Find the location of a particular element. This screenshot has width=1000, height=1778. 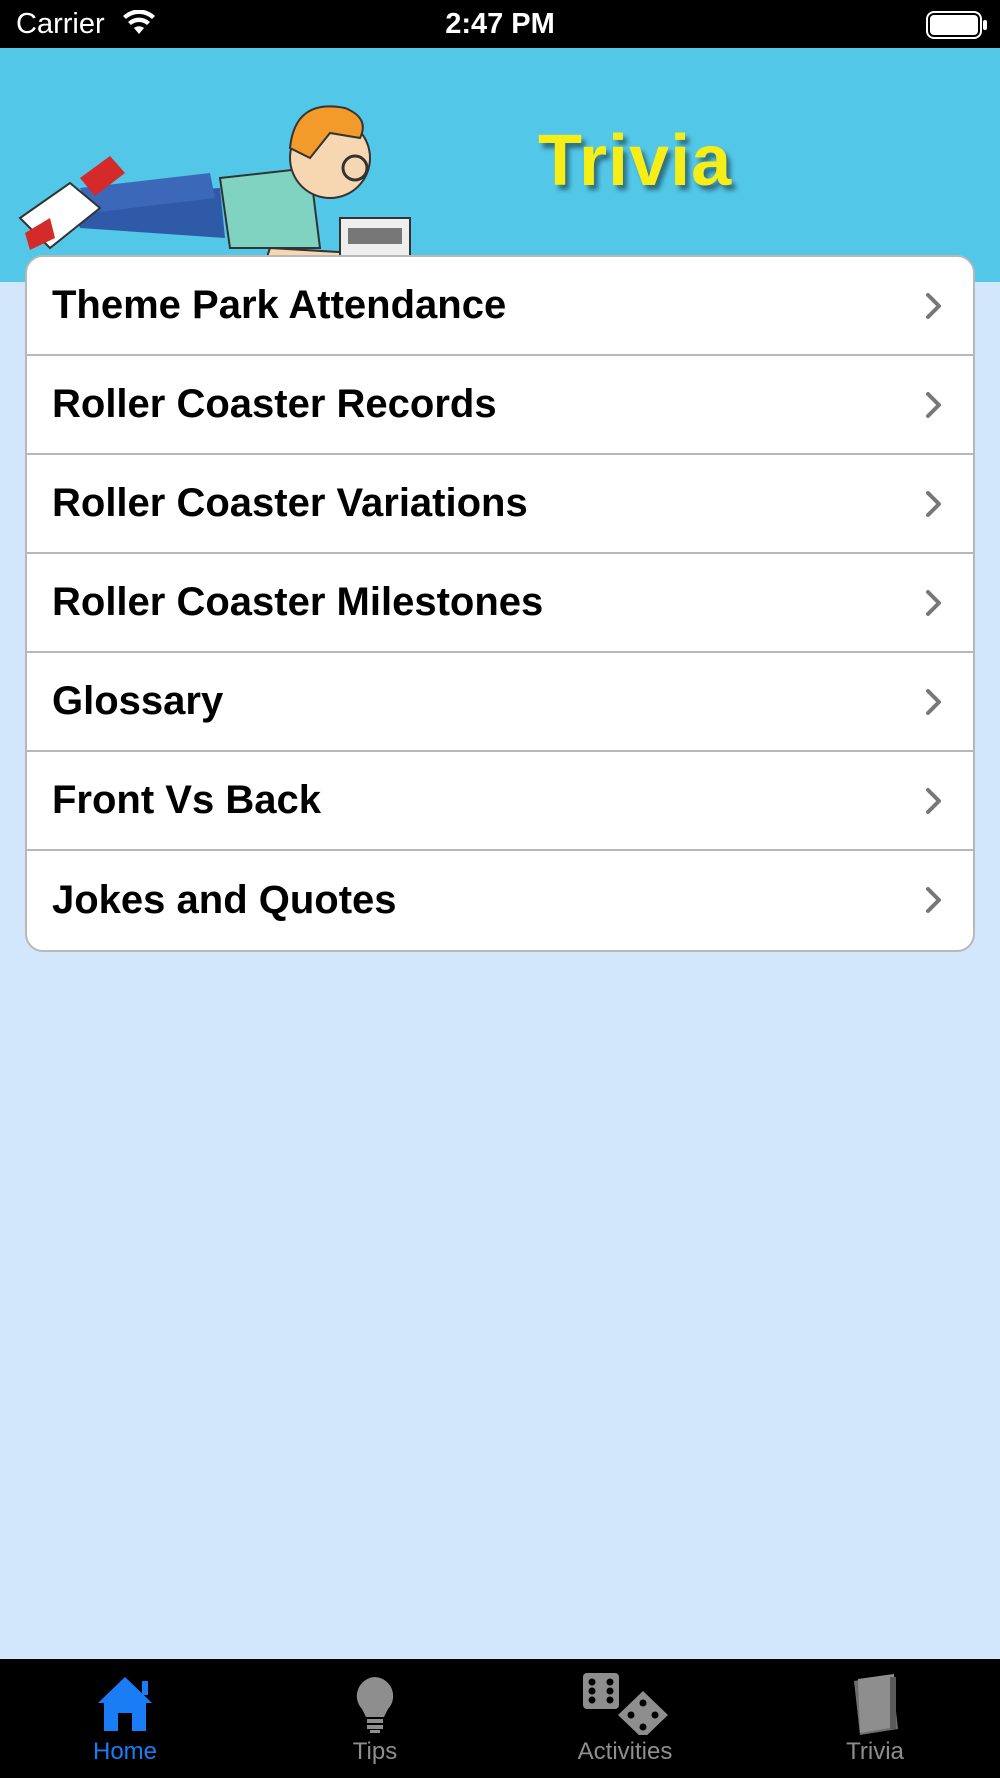

tab-home: Home is located at coordinates (125, 1718).